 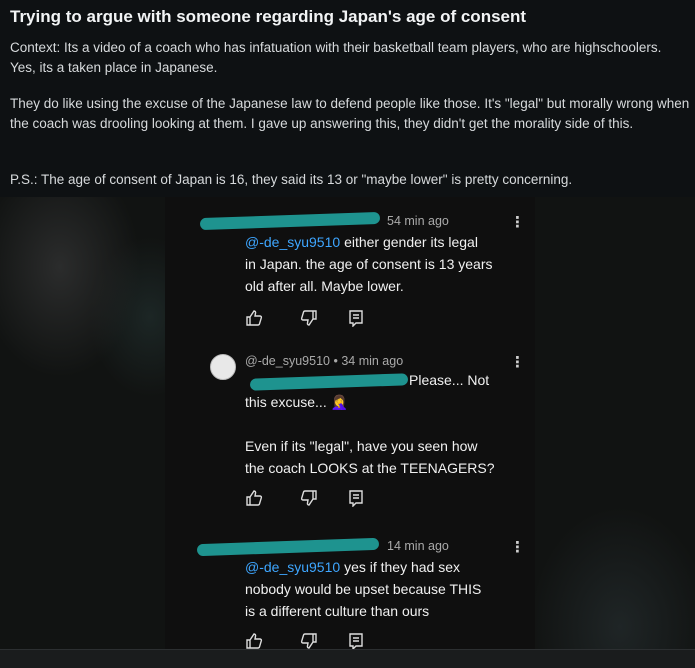 I want to click on comment-line: is a different culture than ours, so click(x=337, y=611).